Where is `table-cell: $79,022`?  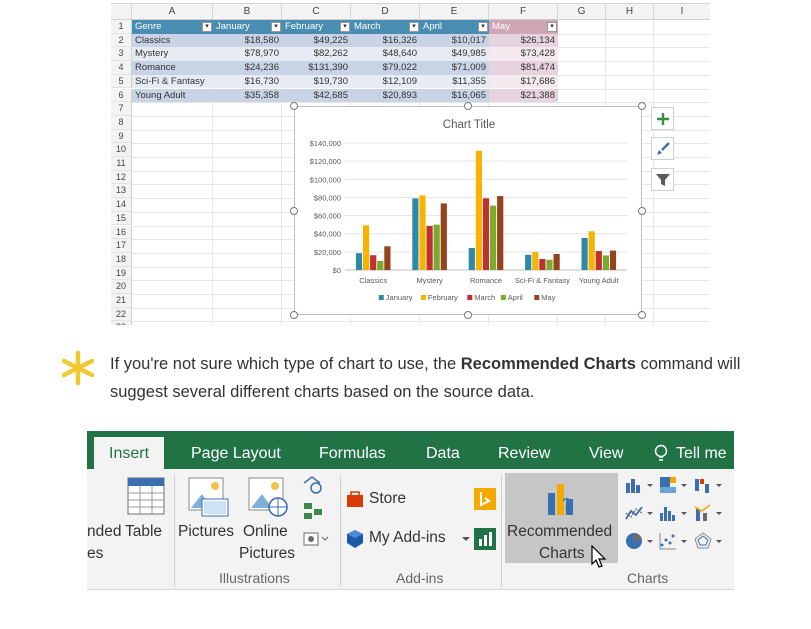
table-cell: $79,022 is located at coordinates (385, 68).